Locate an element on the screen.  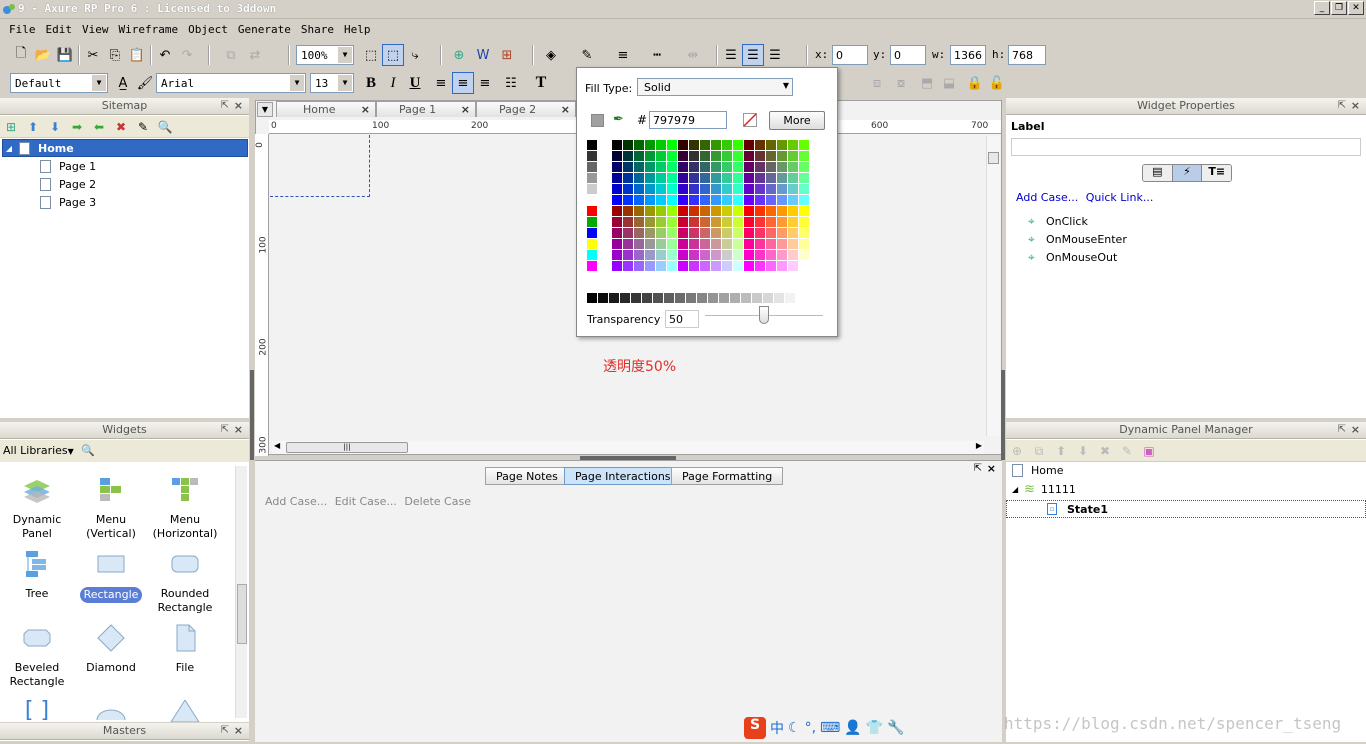
fill-color-icon: ◈ is located at coordinates (551, 55).